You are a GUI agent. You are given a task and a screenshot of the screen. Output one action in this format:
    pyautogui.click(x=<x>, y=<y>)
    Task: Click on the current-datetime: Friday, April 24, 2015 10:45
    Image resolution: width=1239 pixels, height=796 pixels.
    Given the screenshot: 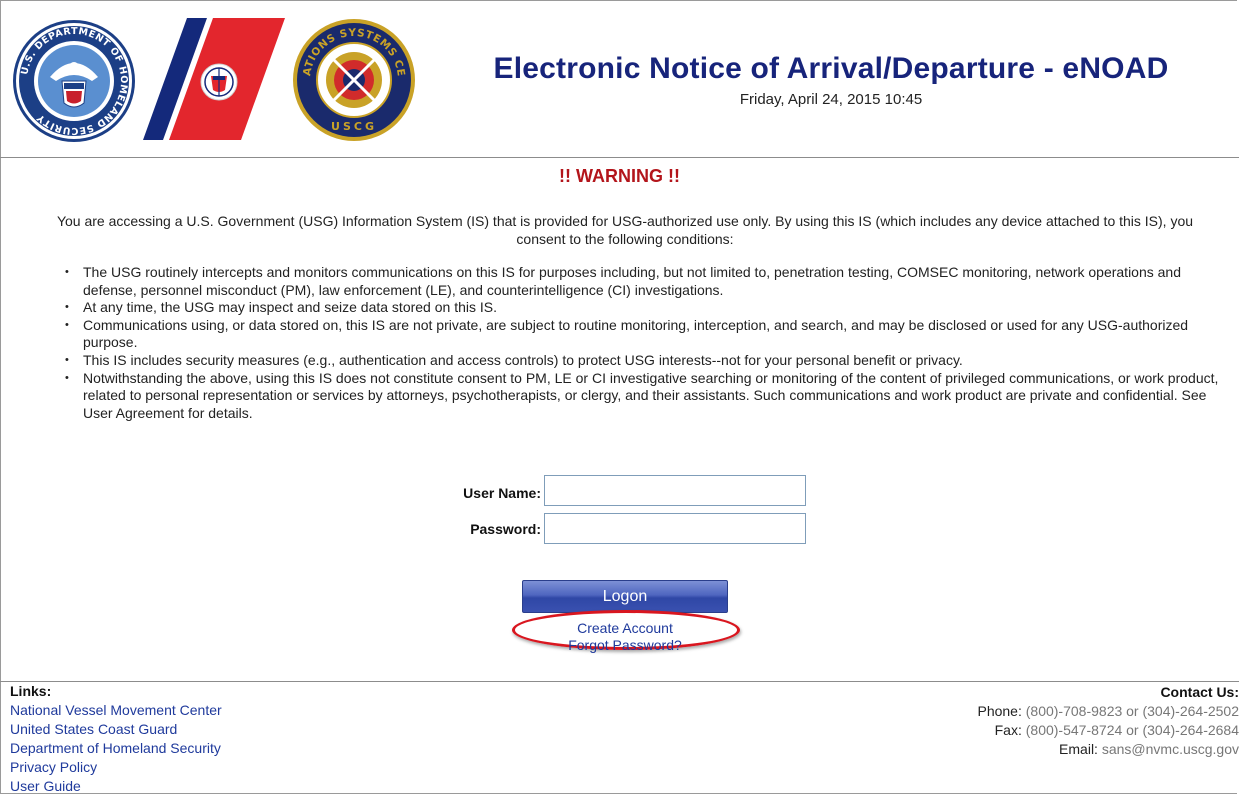 What is the action you would take?
    pyautogui.click(x=831, y=99)
    